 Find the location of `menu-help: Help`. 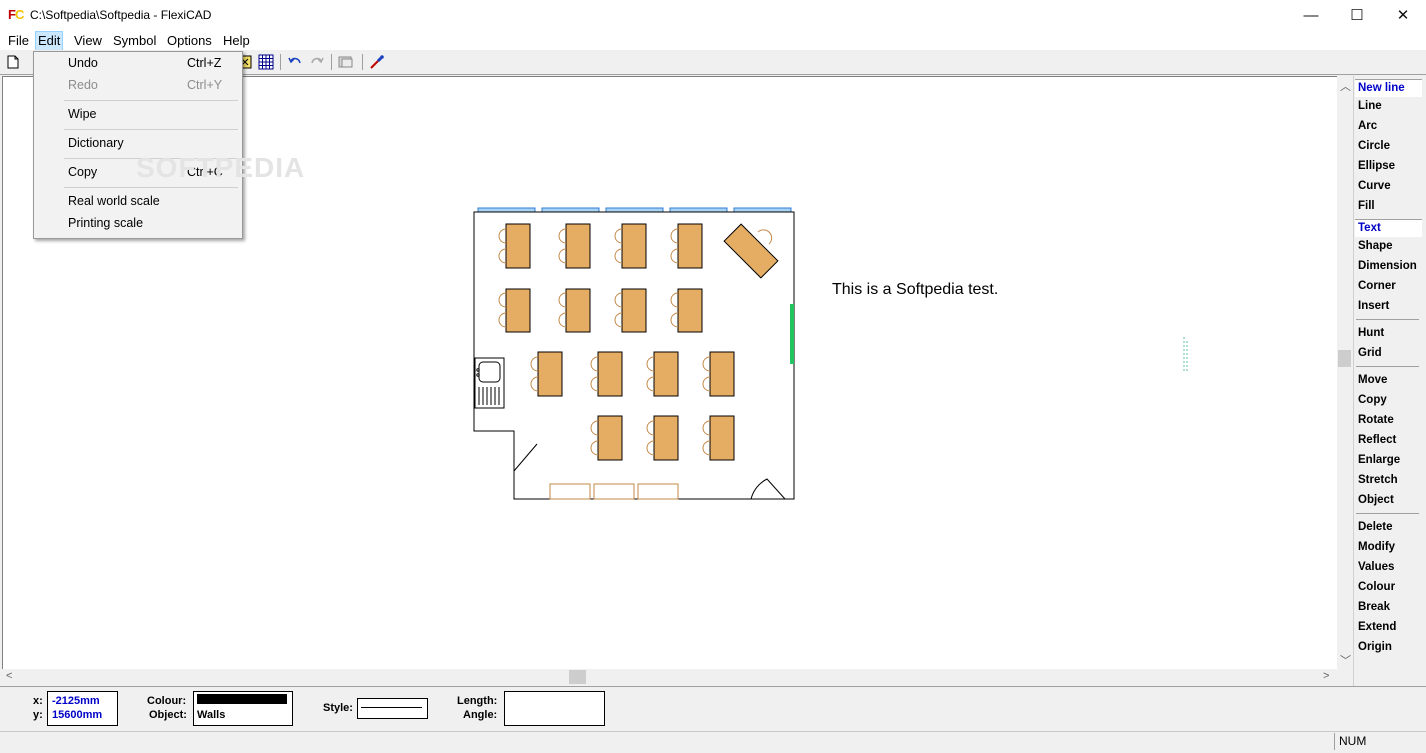

menu-help: Help is located at coordinates (236, 41).